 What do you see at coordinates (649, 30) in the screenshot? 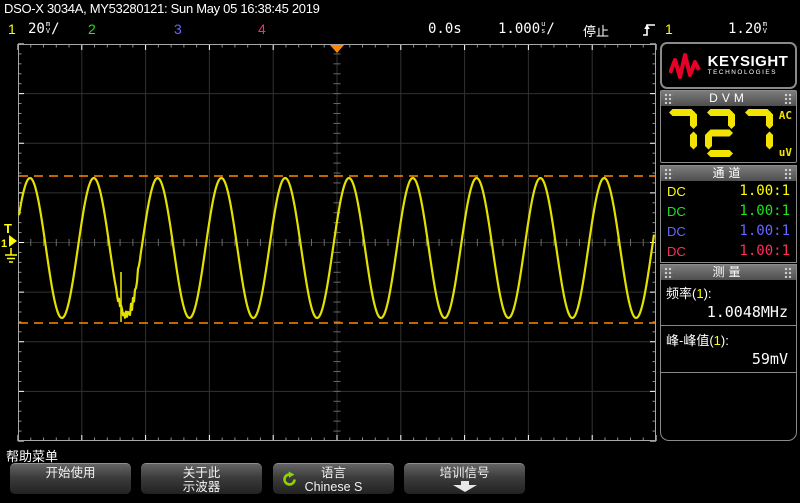
I see `edge-trigger-icon` at bounding box center [649, 30].